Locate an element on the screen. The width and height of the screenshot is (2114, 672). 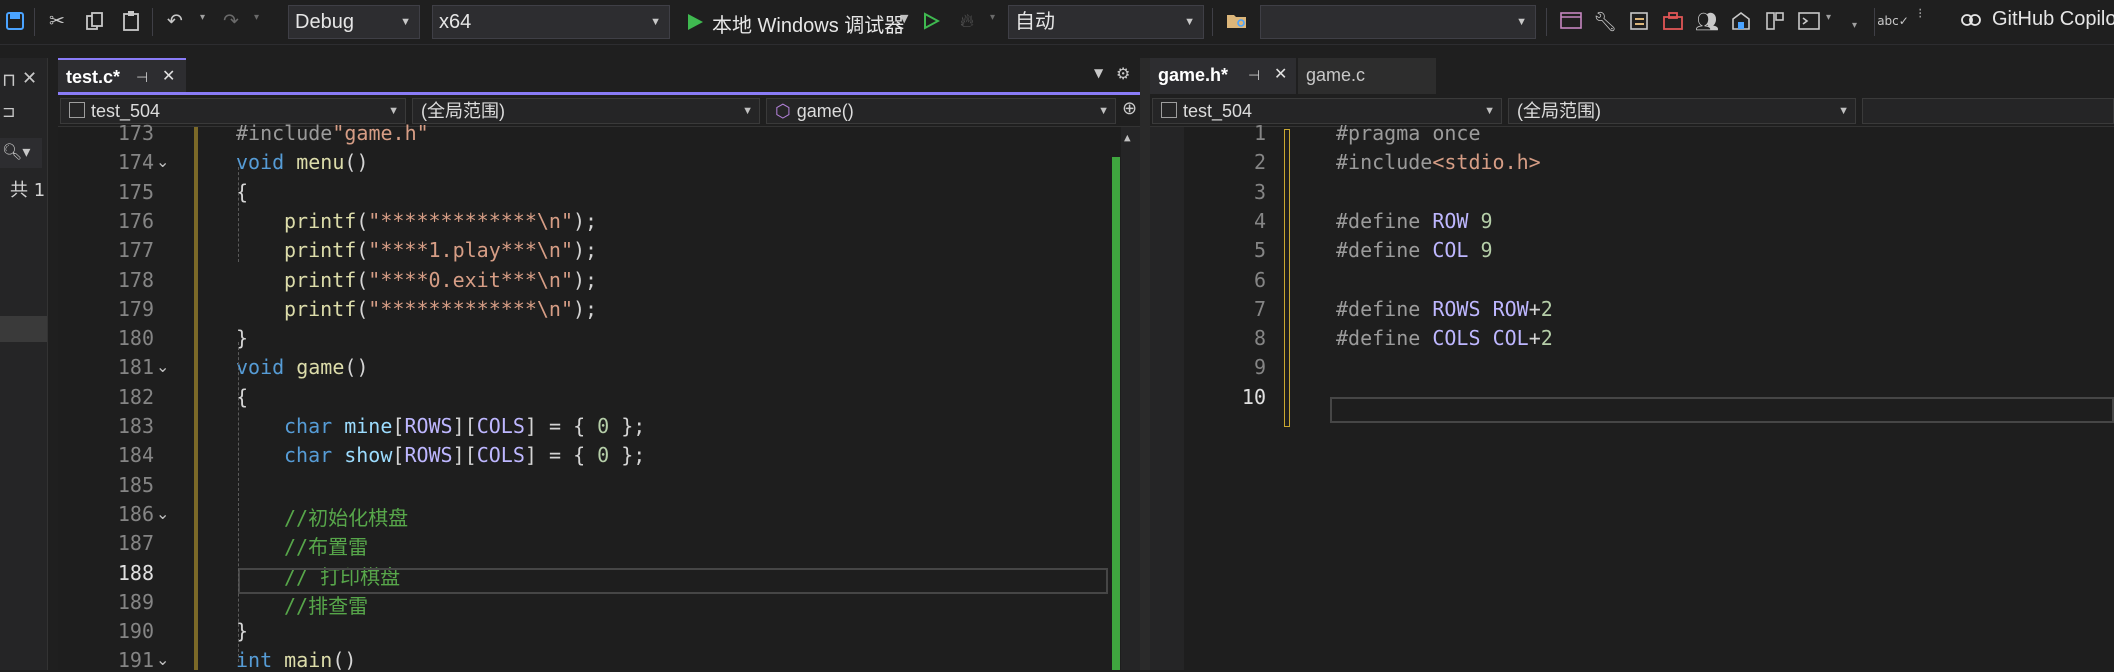
tab-game-h: game.h* ⊣ ✕ is located at coordinates (1223, 76).